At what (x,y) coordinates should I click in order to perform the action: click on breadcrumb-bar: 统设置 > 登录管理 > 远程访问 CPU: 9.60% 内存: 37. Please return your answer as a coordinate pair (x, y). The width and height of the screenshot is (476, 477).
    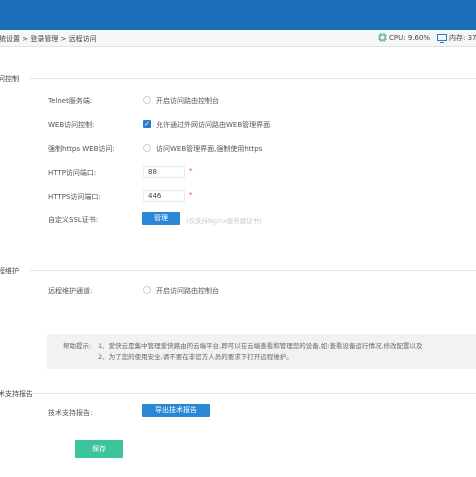
    Looking at the image, I should click on (238, 38).